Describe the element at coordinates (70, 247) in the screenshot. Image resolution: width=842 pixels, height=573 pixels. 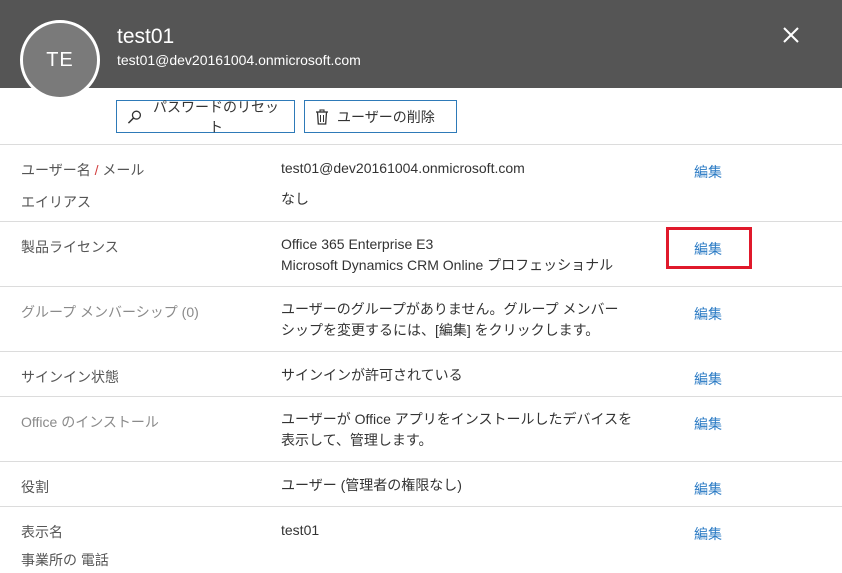
I see `license-label: 製品ライセンス` at that location.